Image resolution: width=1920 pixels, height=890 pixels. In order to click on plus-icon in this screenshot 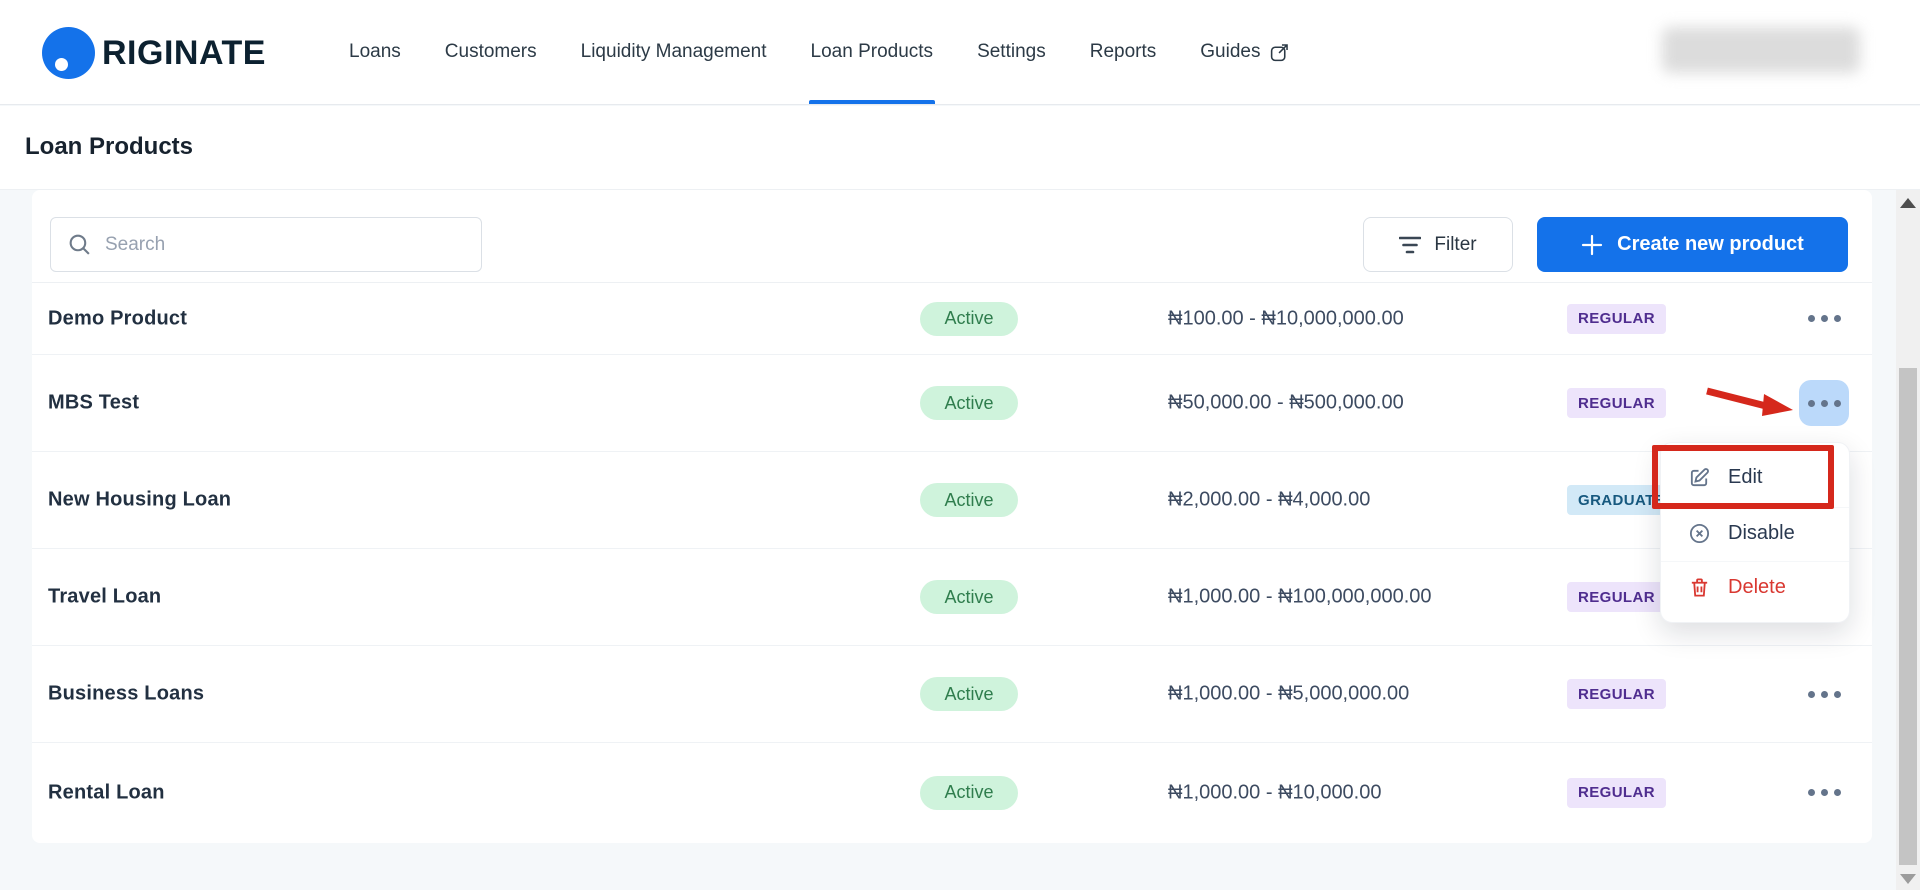, I will do `click(1592, 244)`.